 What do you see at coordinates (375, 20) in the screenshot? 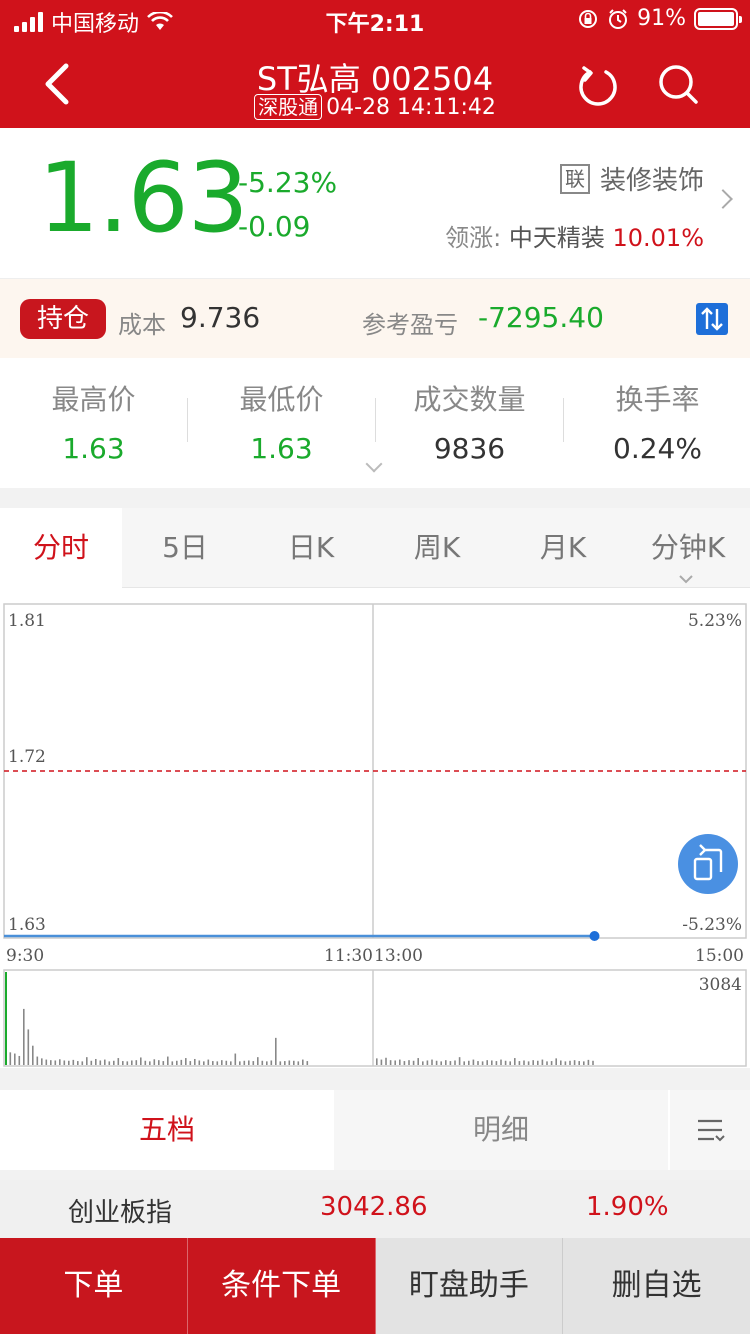
I see `status-bar: 中国移动 下午2:11 91%` at bounding box center [375, 20].